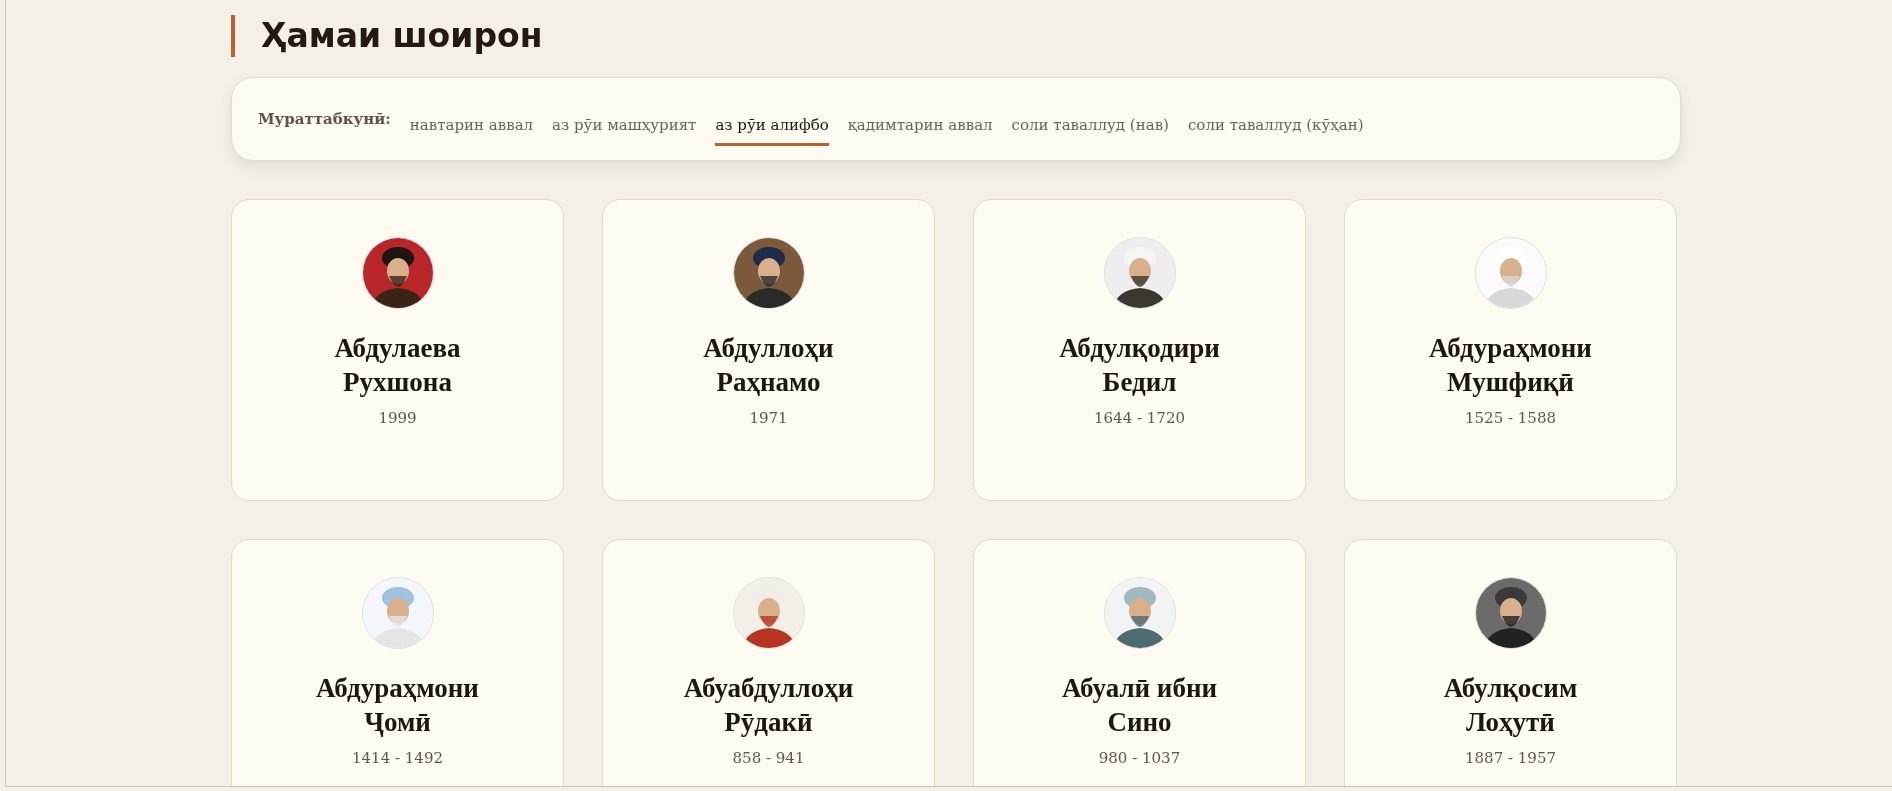 This screenshot has height=791, width=1892. Describe the element at coordinates (920, 125) in the screenshot. I see `sort-option: қадимтарин аввал` at that location.